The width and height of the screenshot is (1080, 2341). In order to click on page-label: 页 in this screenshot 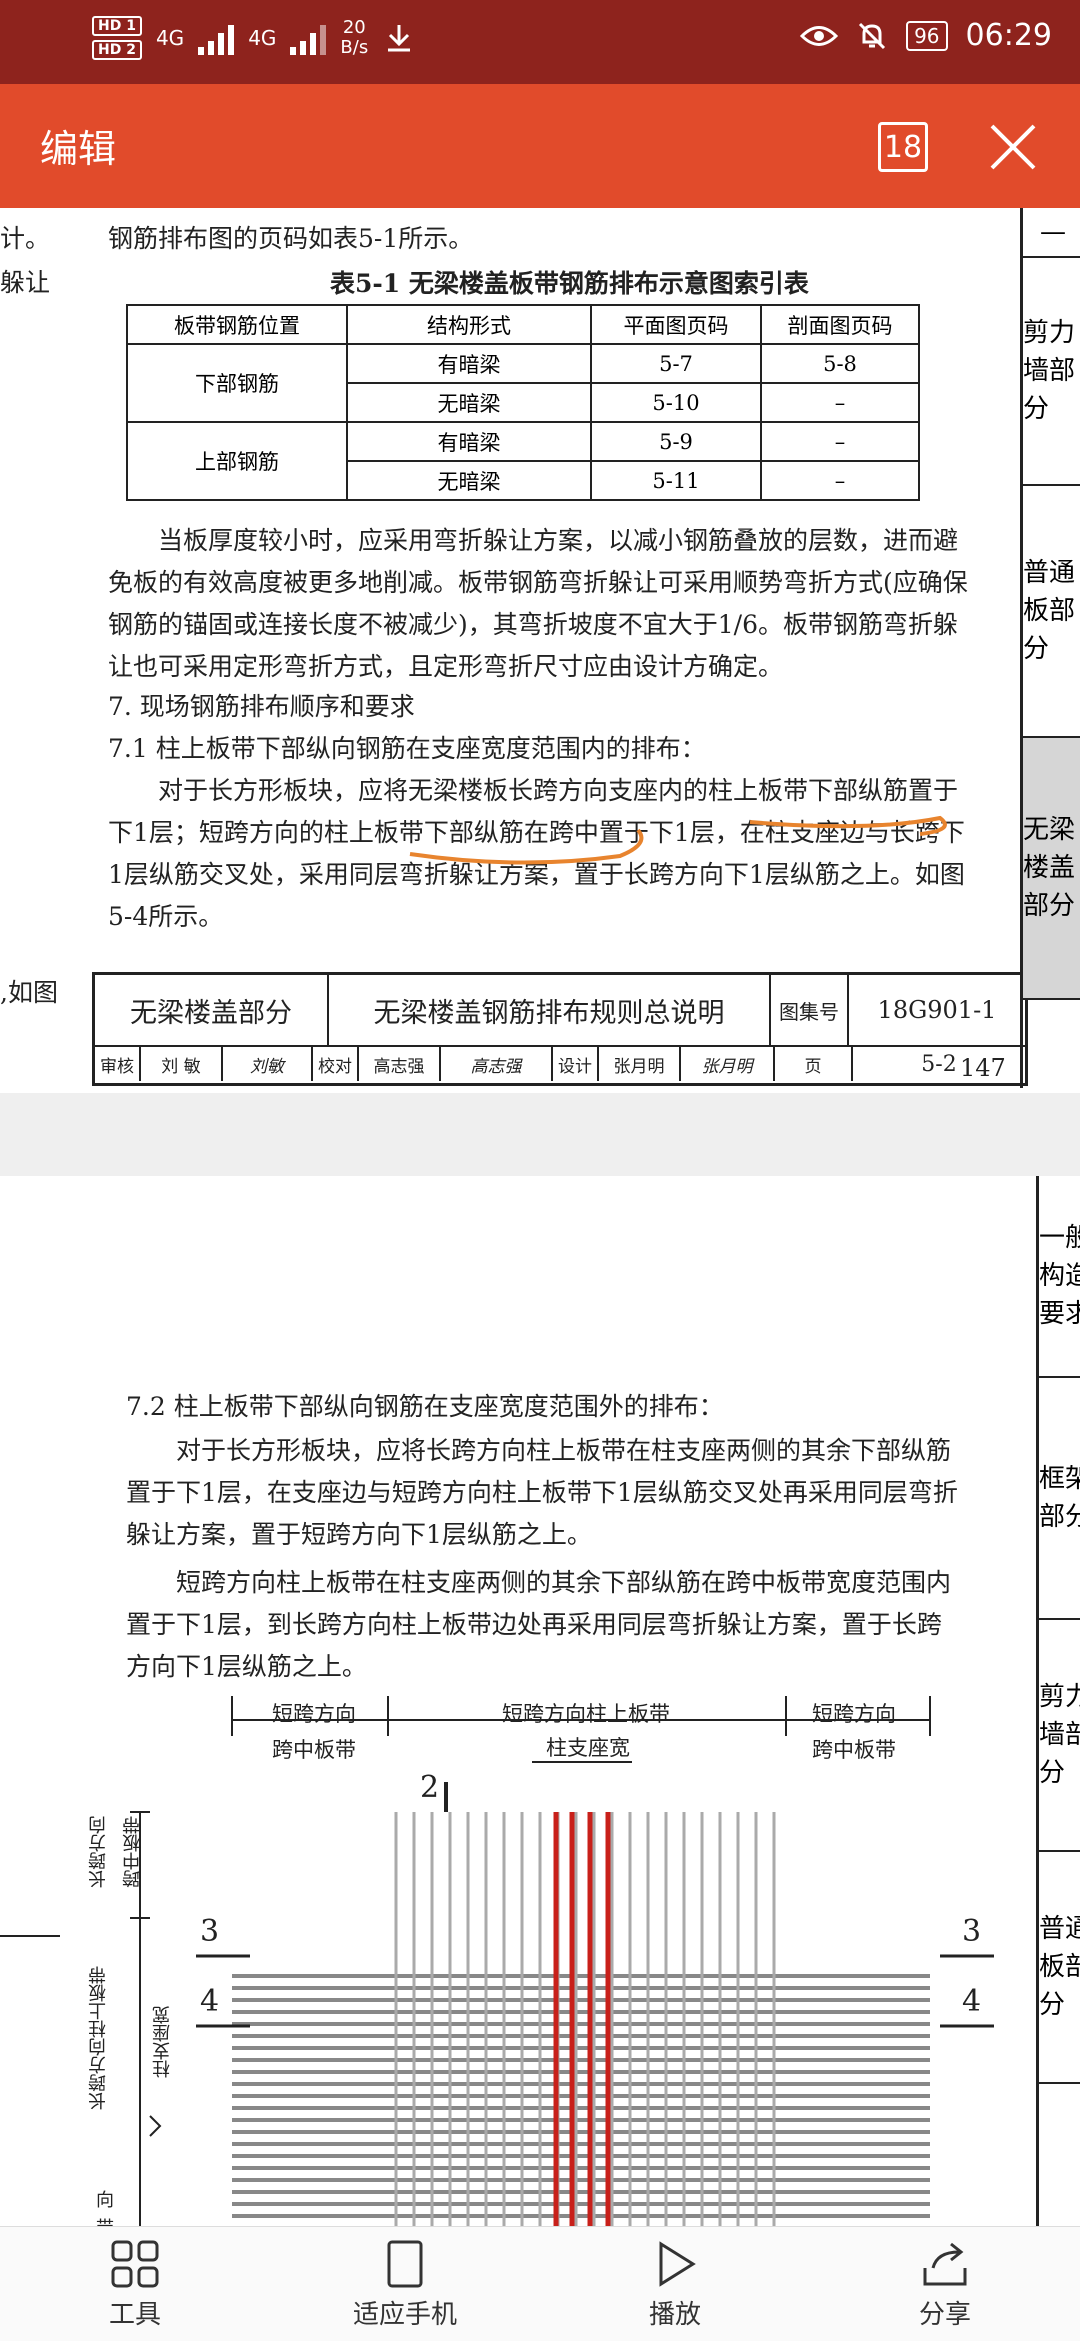, I will do `click(814, 1064)`.